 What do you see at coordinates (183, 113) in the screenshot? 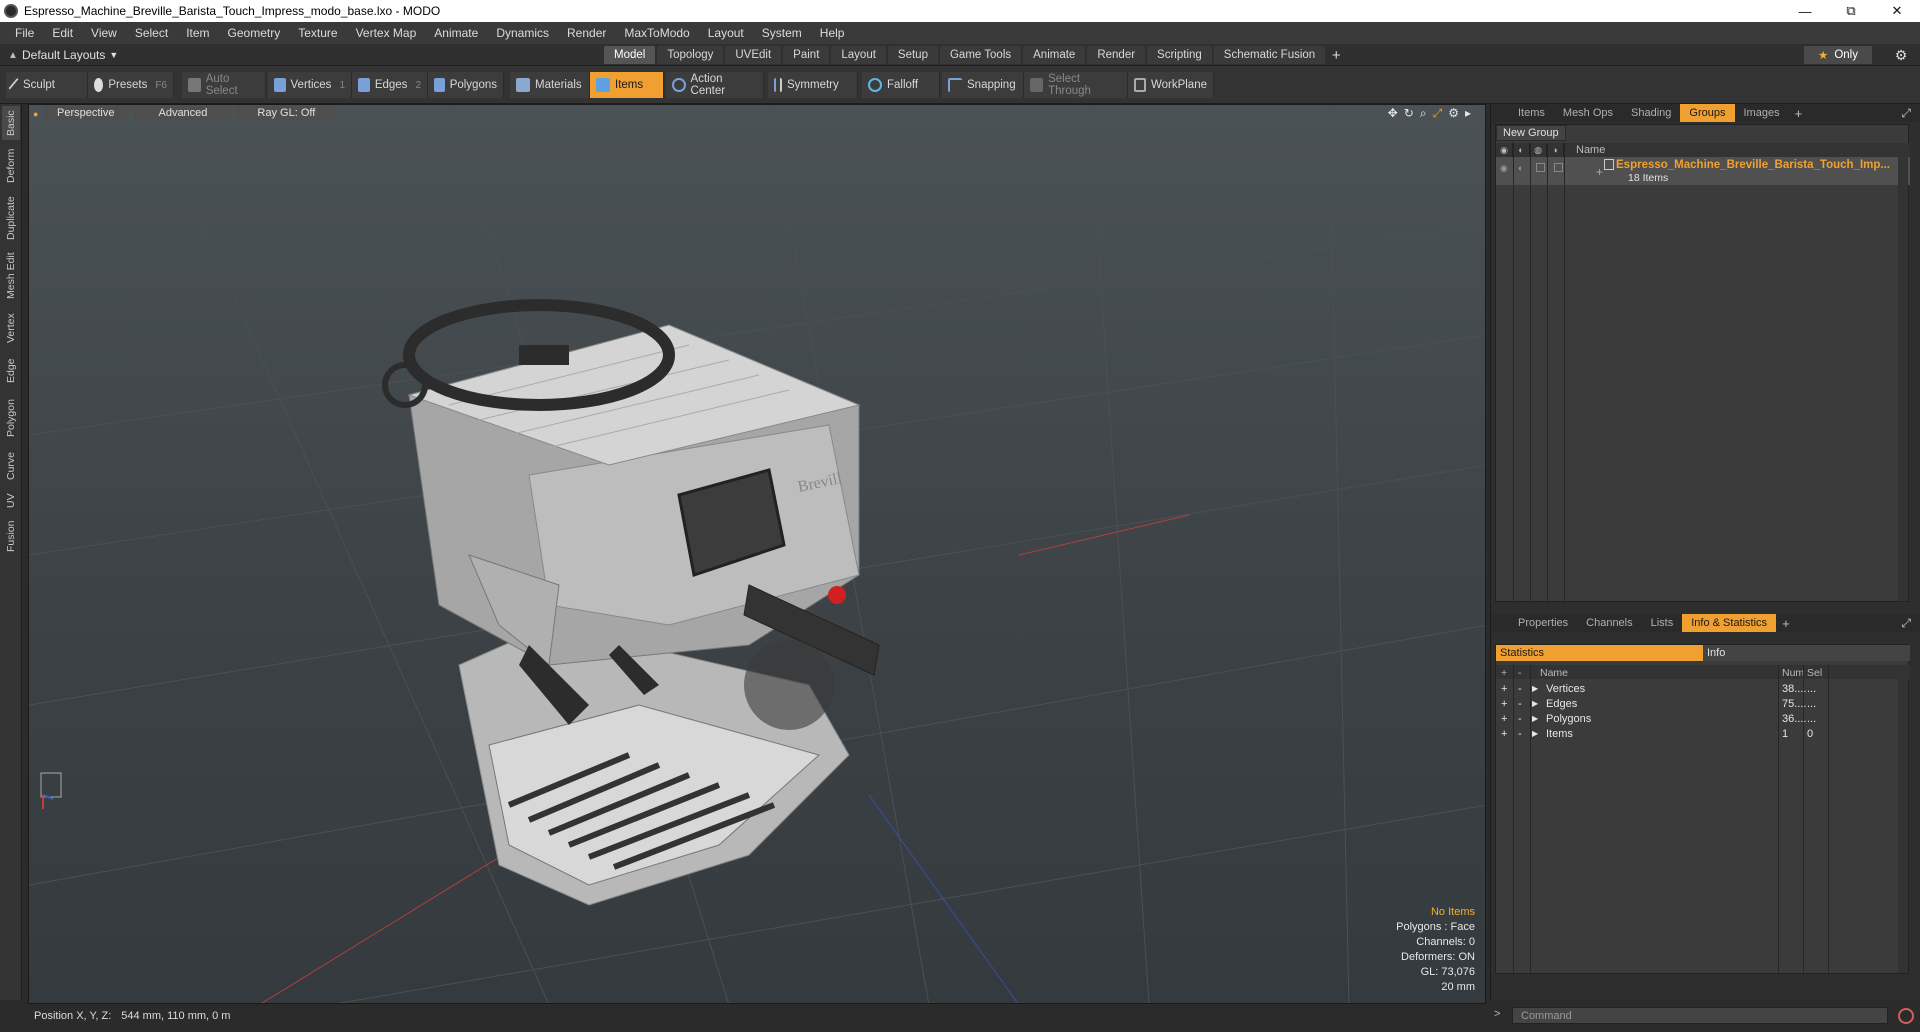
I see `shading-mode-button: Advanced` at bounding box center [183, 113].